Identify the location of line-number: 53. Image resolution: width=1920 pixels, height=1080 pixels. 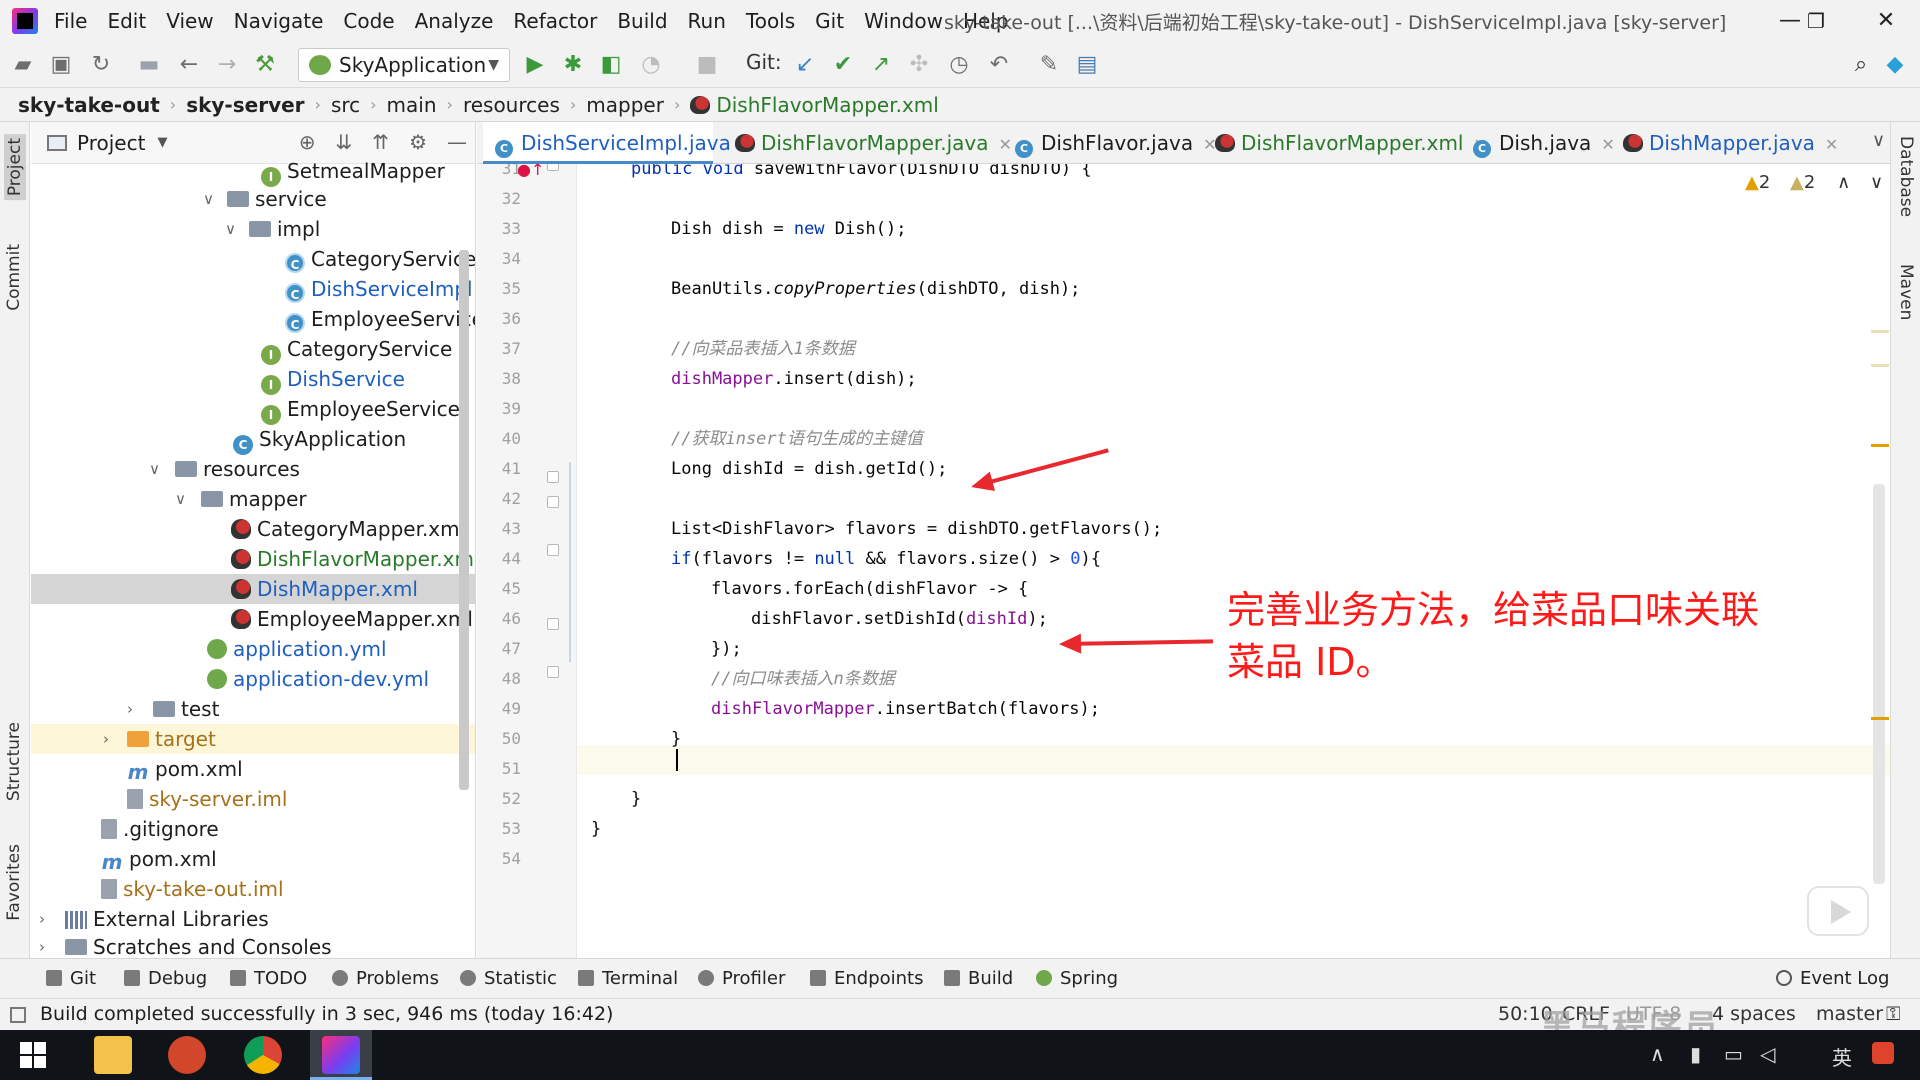
(506, 828).